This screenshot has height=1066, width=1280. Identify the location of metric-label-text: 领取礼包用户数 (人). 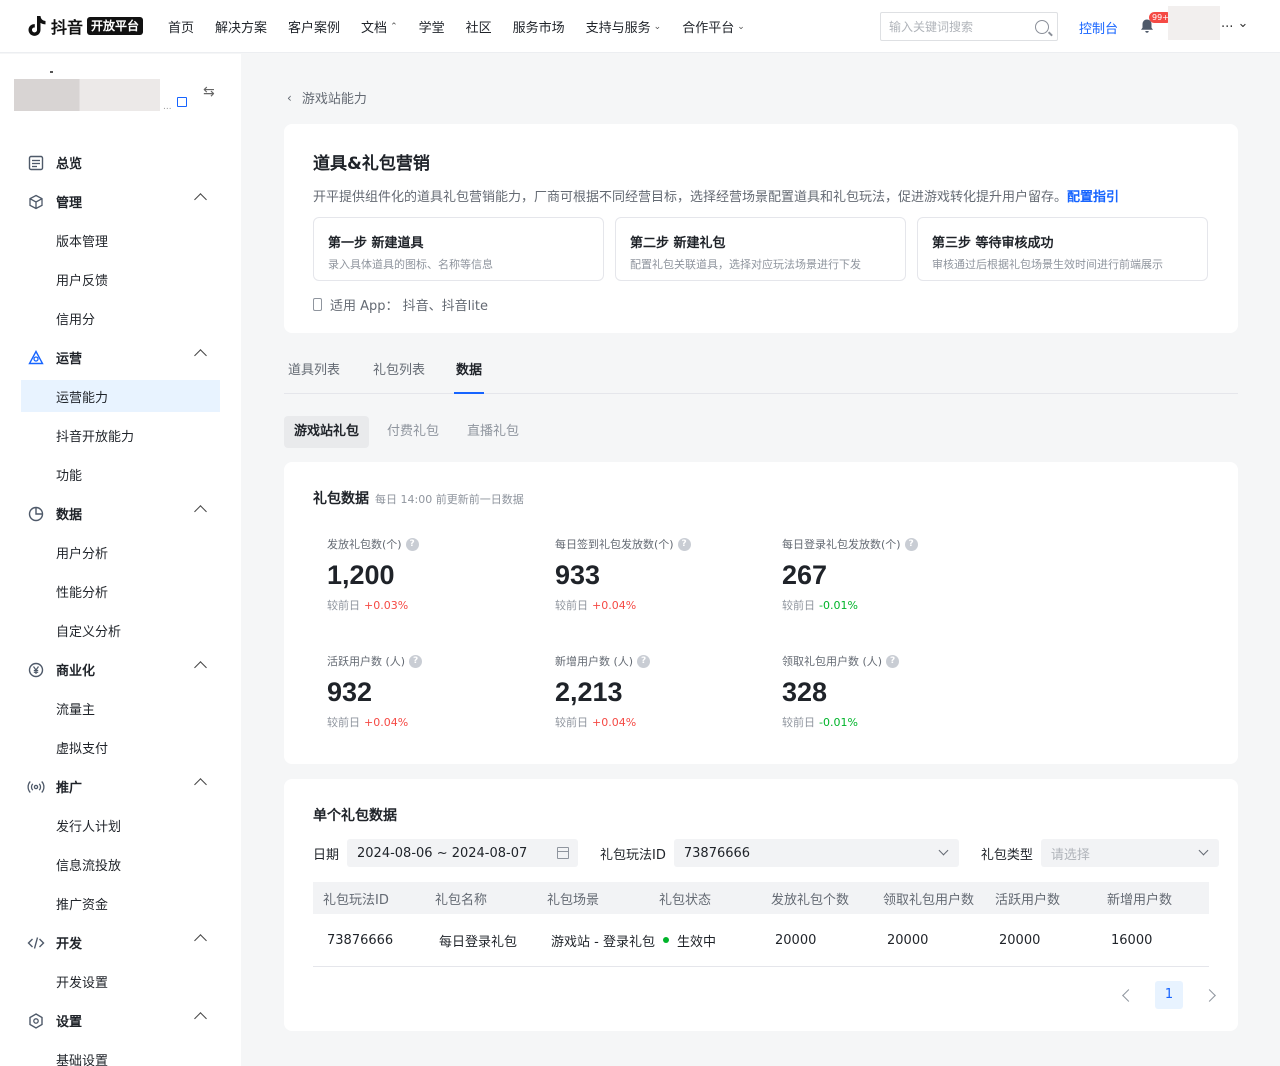
(832, 661).